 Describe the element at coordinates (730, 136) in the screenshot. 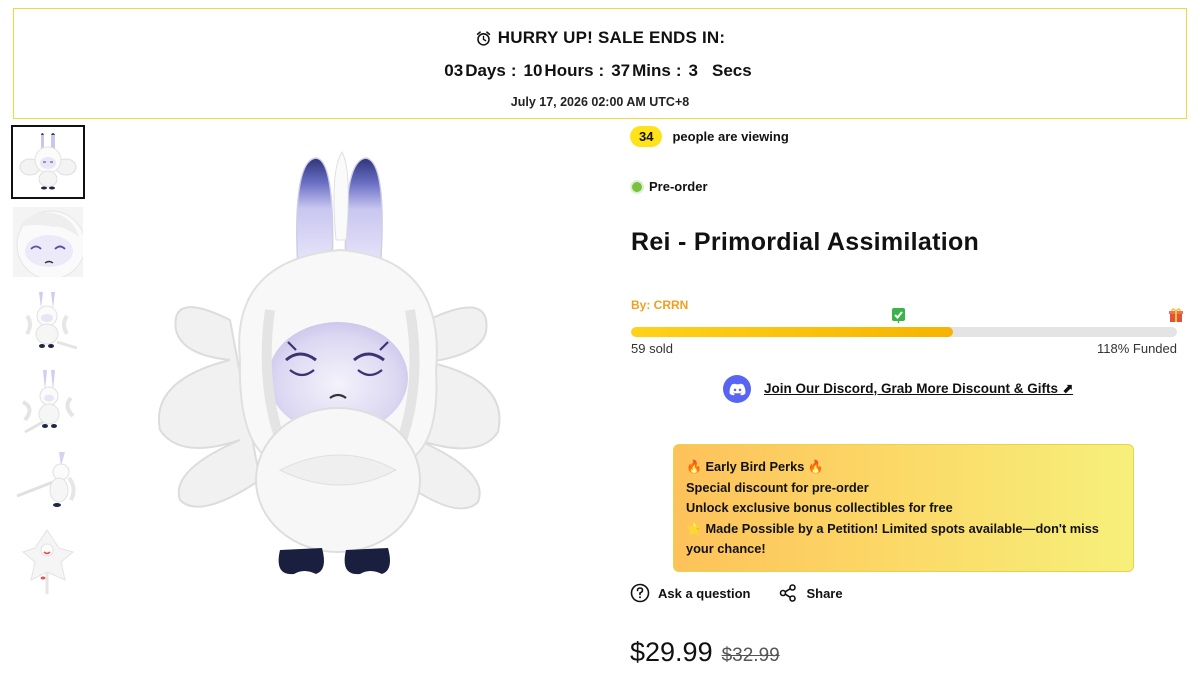

I see `viewers-text: people are viewing` at that location.